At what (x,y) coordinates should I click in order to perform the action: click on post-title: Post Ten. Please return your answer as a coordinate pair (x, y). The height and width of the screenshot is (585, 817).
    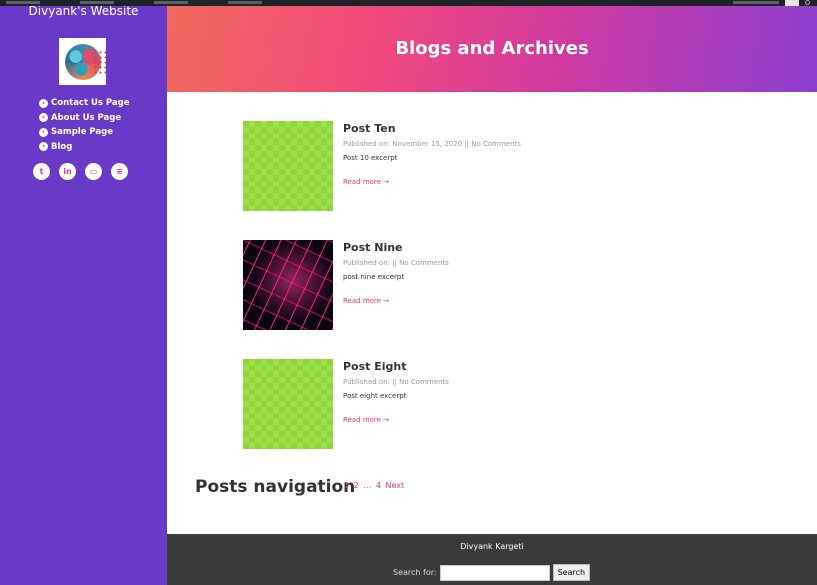
    Looking at the image, I should click on (369, 128).